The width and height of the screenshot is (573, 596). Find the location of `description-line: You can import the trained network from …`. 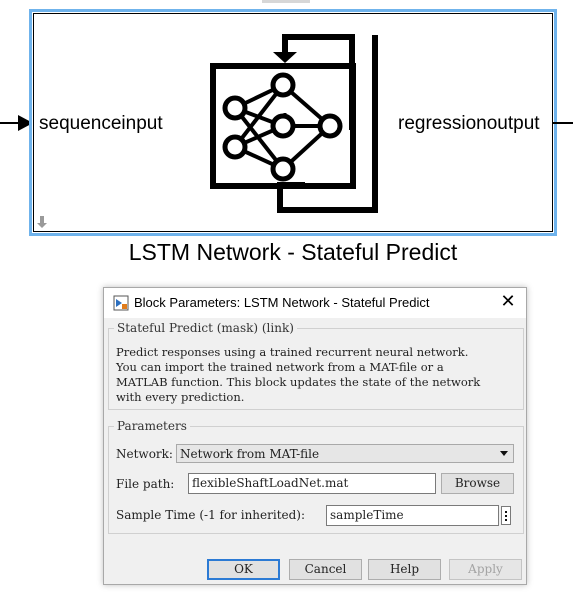

description-line: You can import the trained network from … is located at coordinates (280, 367).